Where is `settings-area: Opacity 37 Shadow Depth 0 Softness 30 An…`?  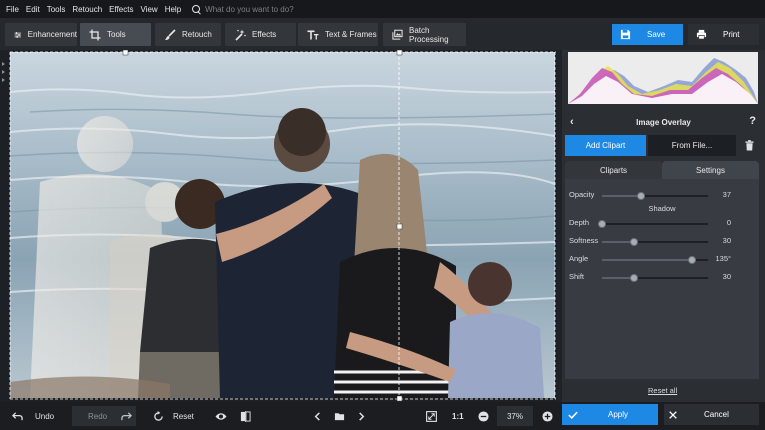
settings-area: Opacity 37 Shadow Depth 0 Softness 30 An… is located at coordinates (662, 279).